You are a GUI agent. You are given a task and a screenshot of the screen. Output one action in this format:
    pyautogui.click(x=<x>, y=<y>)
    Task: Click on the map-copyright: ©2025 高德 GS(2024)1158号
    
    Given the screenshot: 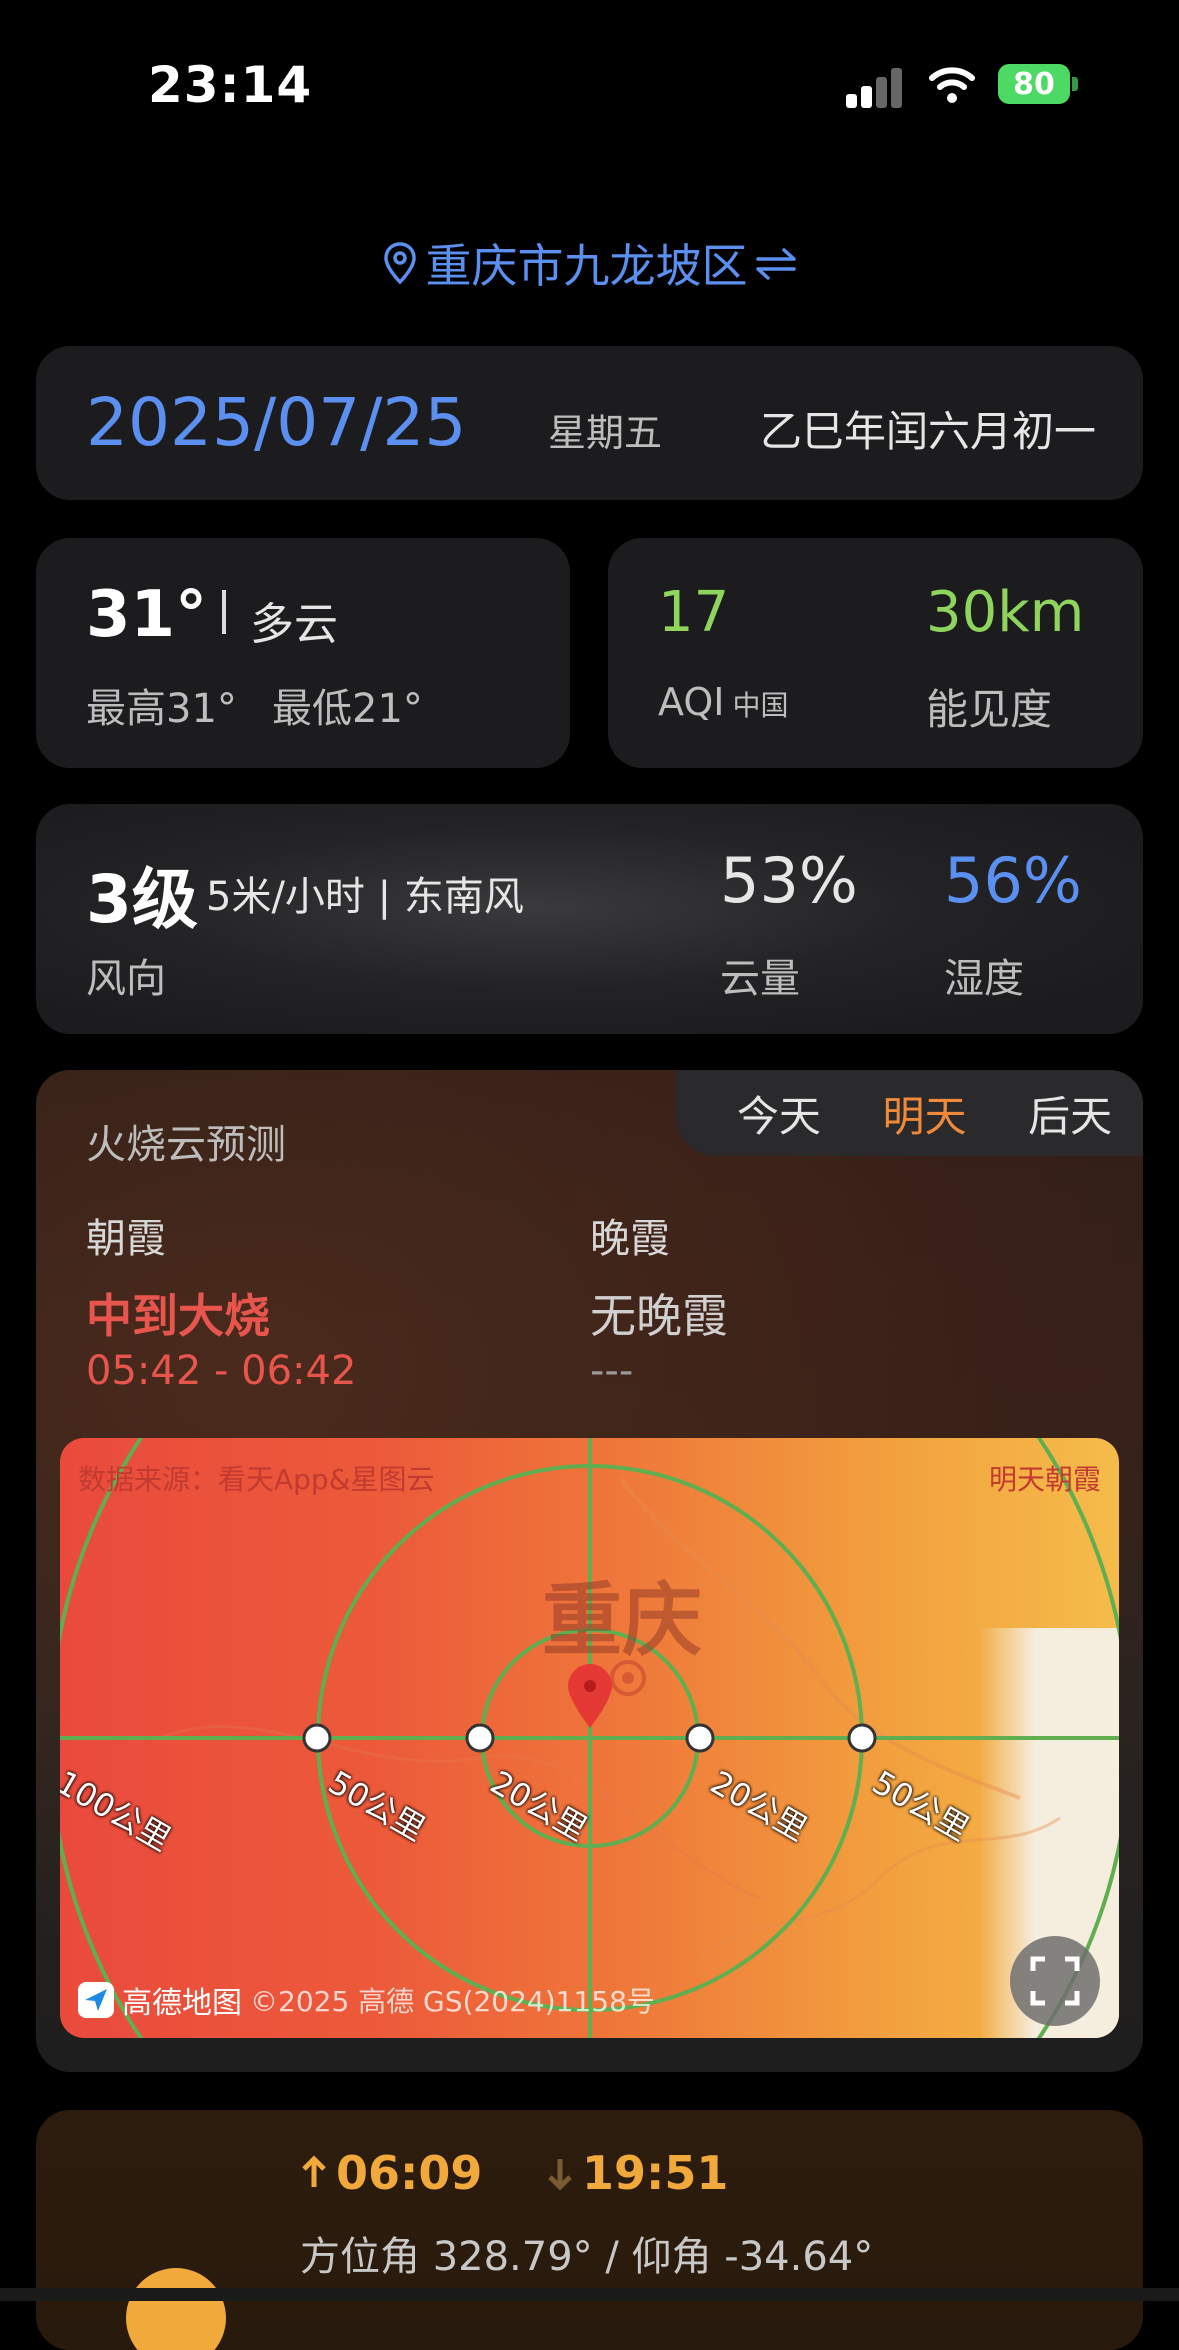 What is the action you would take?
    pyautogui.click(x=452, y=2001)
    